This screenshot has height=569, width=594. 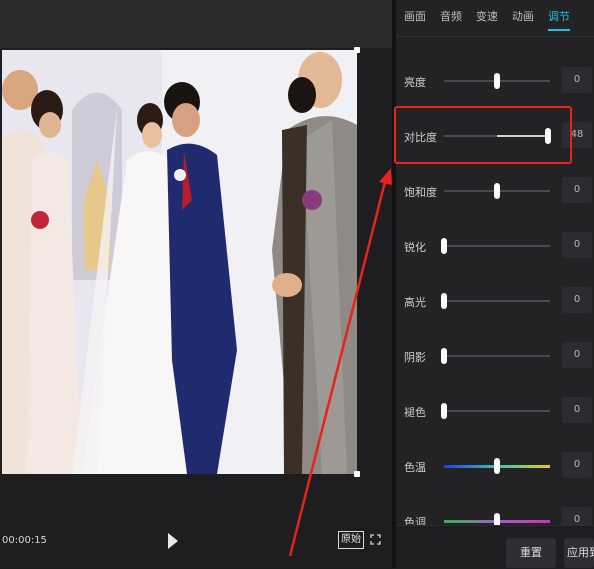 What do you see at coordinates (24, 540) in the screenshot?
I see `current-timecode: 00:00:15` at bounding box center [24, 540].